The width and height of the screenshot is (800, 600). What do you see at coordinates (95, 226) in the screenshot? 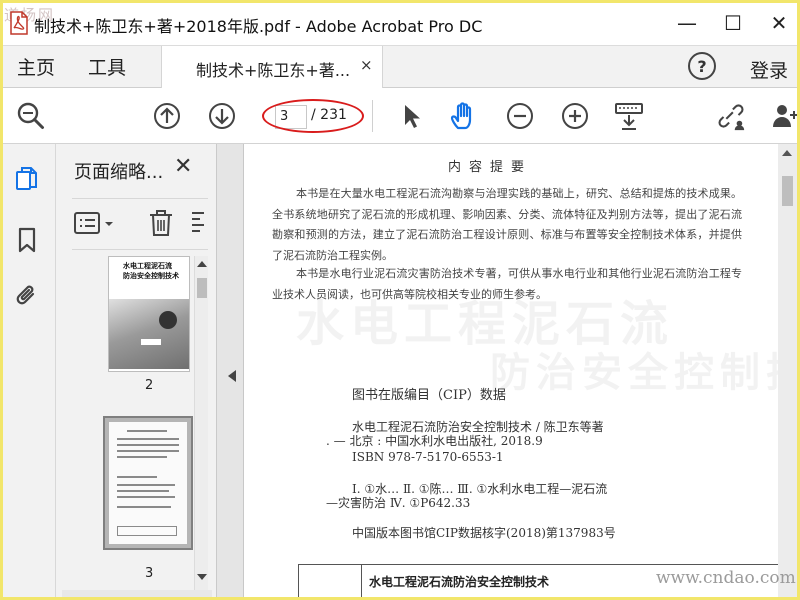
I see `thumbnail-options-icon` at bounding box center [95, 226].